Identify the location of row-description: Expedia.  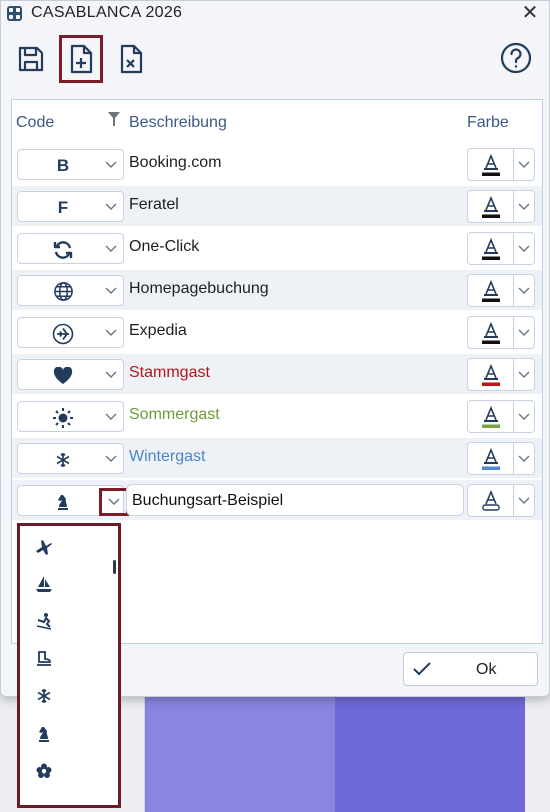
(158, 330).